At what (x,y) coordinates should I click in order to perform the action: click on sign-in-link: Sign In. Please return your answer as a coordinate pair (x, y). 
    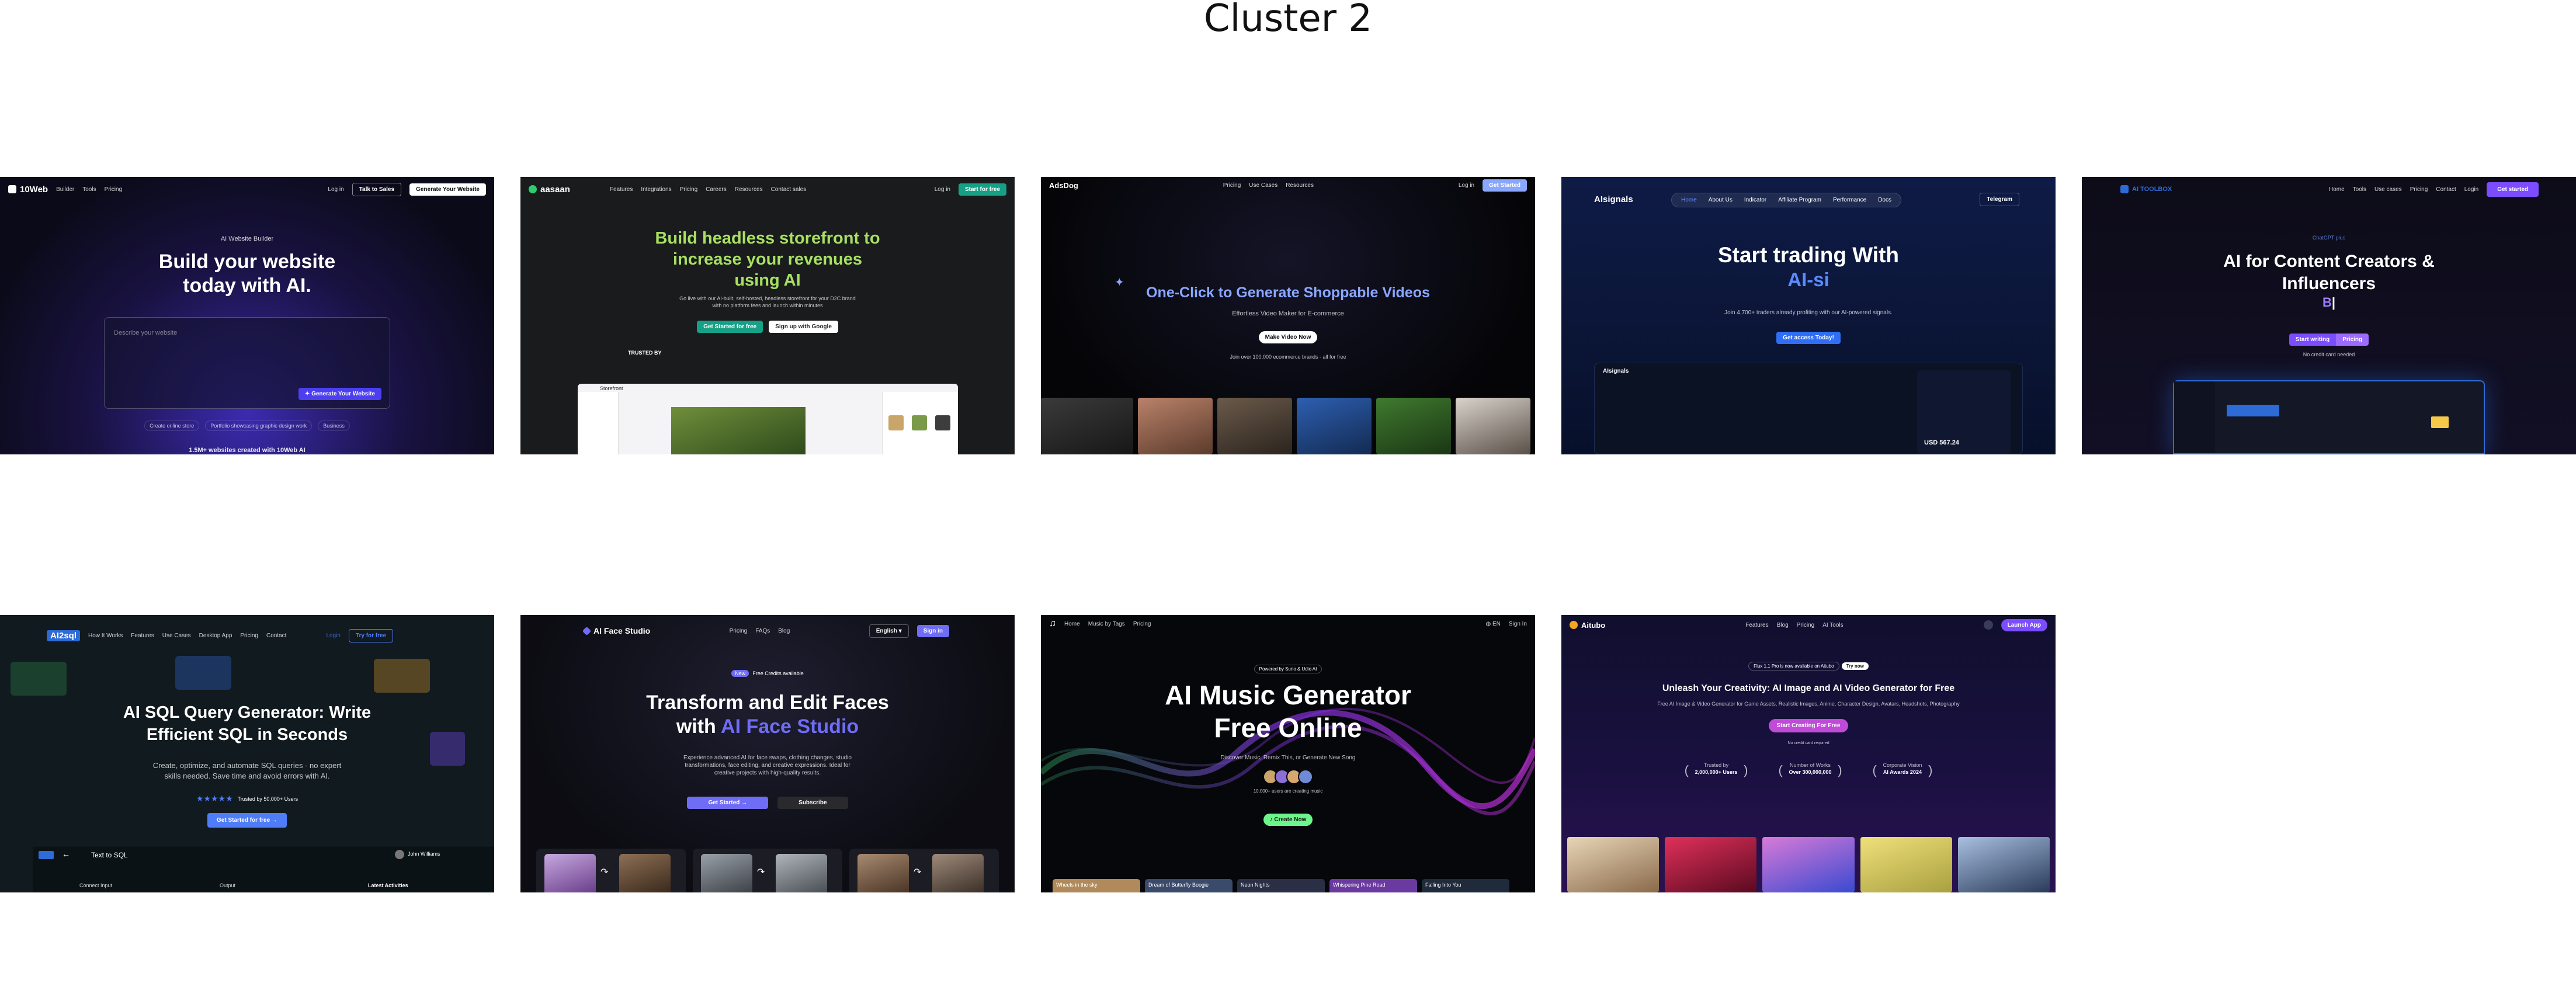
    Looking at the image, I should click on (1518, 624).